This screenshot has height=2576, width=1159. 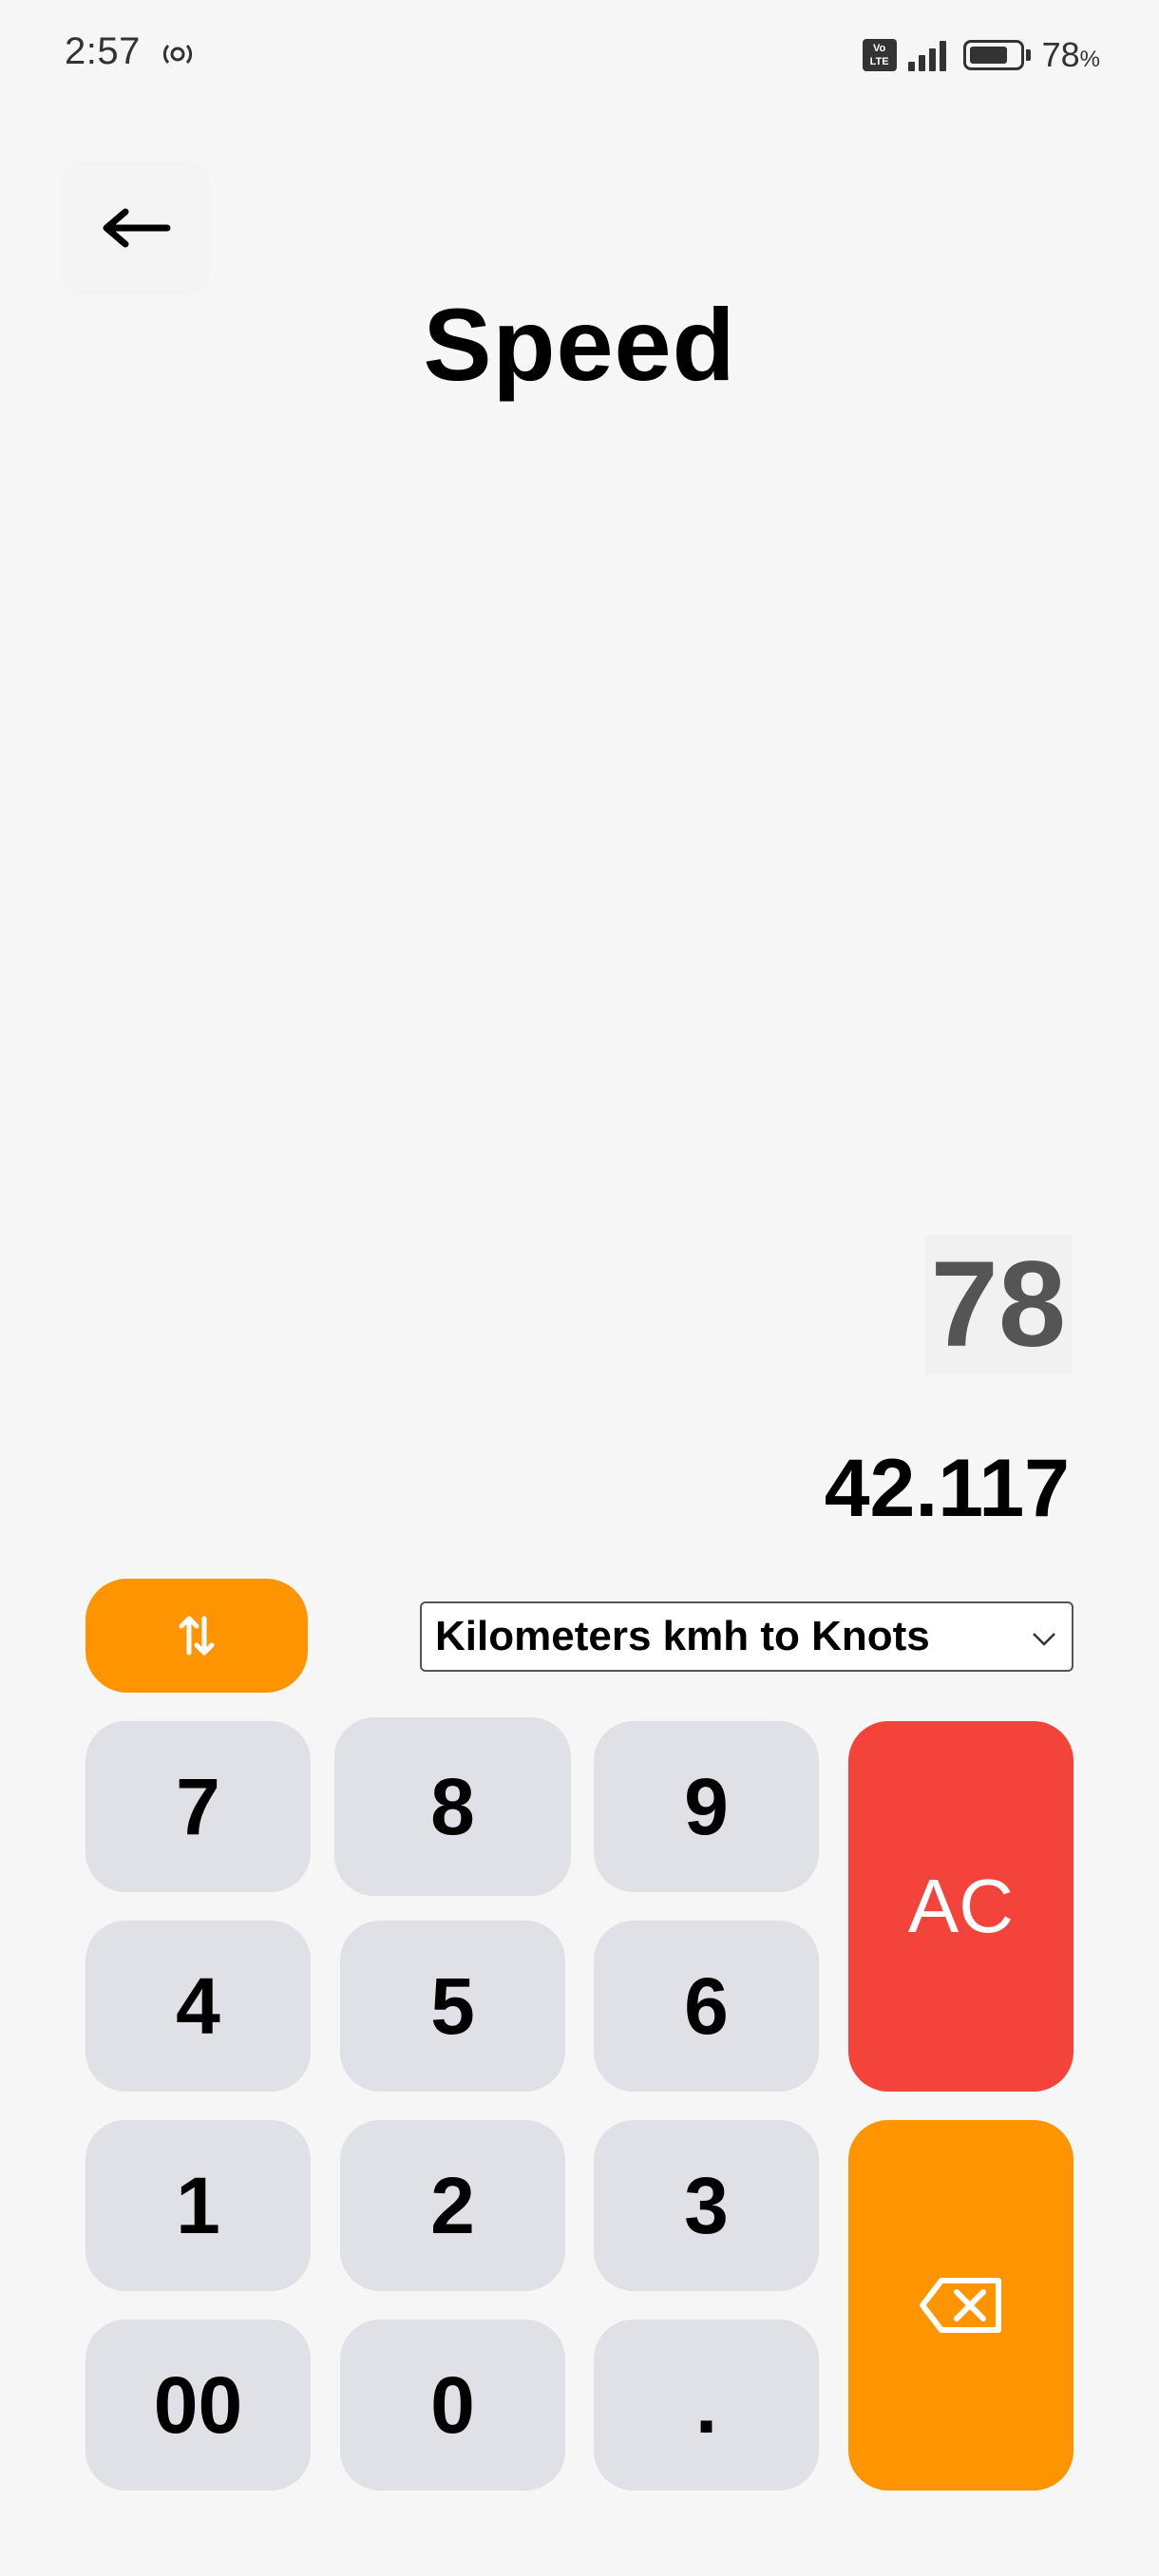 What do you see at coordinates (947, 1488) in the screenshot?
I see `result-value: 42.117` at bounding box center [947, 1488].